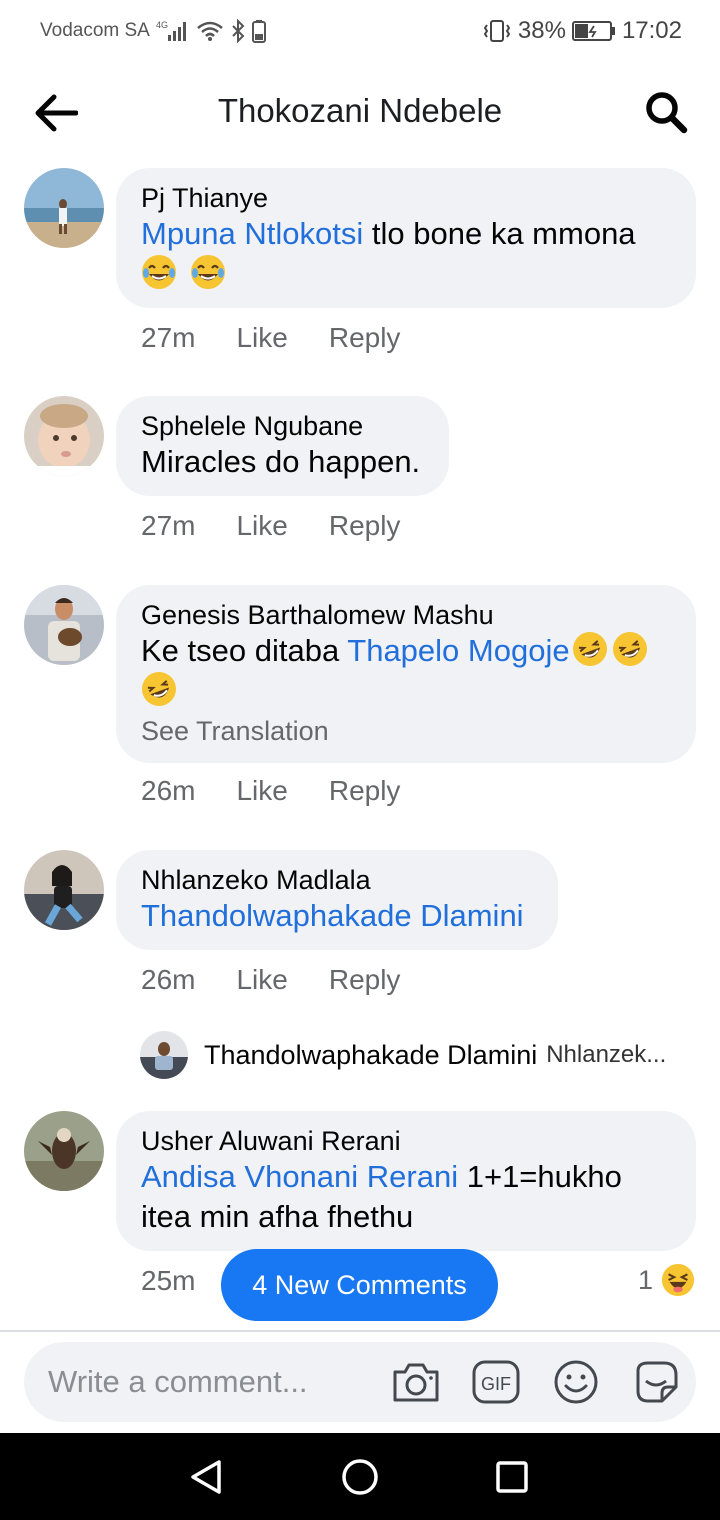  Describe the element at coordinates (360, 31) in the screenshot. I see `status-bar: Vodacom SA 4G 38% 17:02` at that location.